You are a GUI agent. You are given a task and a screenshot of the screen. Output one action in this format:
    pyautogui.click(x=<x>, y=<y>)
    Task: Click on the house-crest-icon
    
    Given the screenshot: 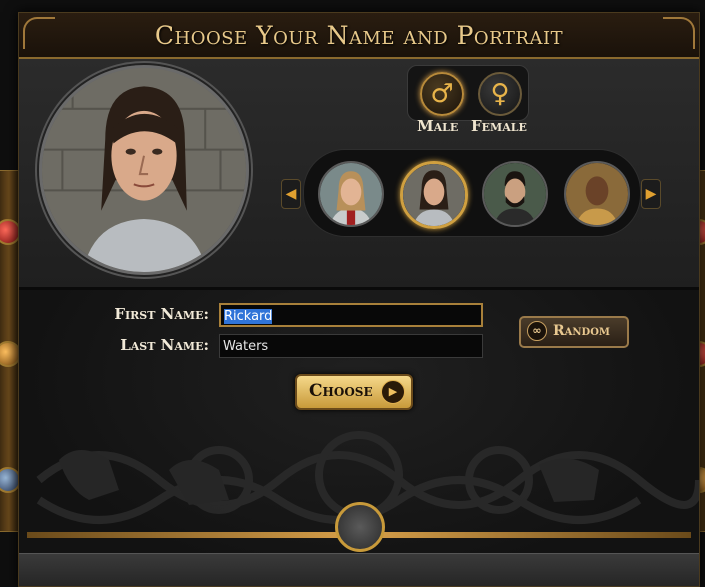 What is the action you would take?
    pyautogui.click(x=360, y=527)
    